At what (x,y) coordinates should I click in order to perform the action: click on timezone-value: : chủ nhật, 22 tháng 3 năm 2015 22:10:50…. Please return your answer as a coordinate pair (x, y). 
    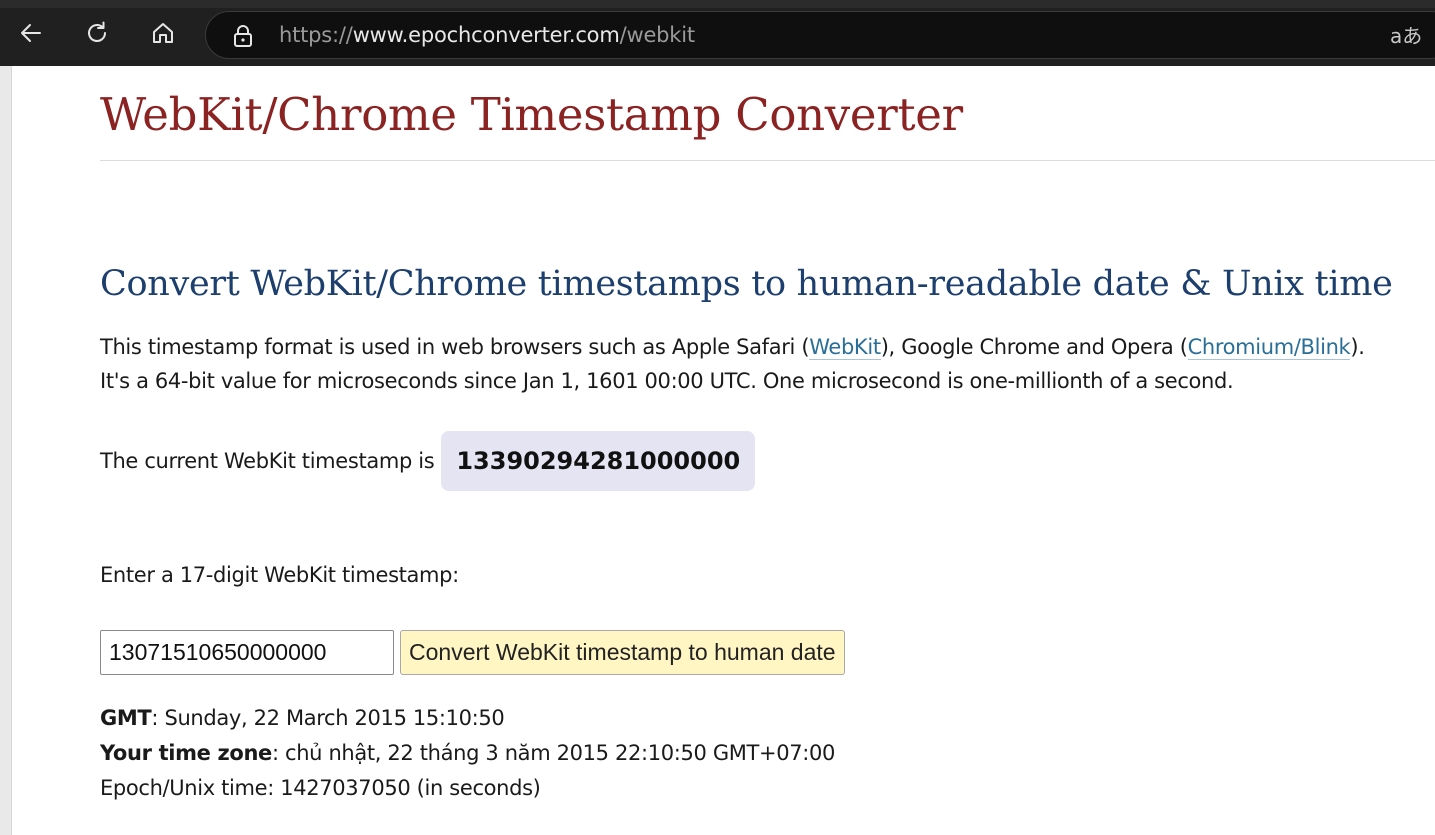
    Looking at the image, I should click on (553, 753).